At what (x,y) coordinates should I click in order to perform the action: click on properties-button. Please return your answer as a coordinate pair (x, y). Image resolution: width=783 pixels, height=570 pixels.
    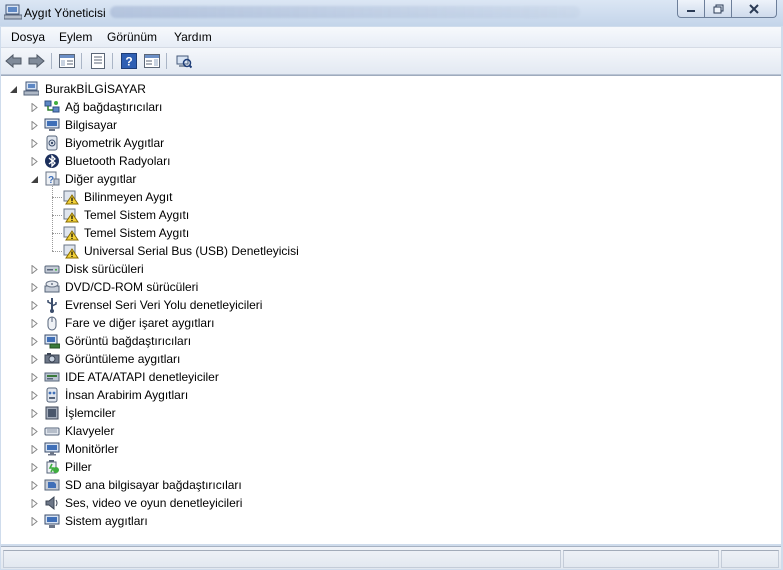
    Looking at the image, I should click on (98, 61).